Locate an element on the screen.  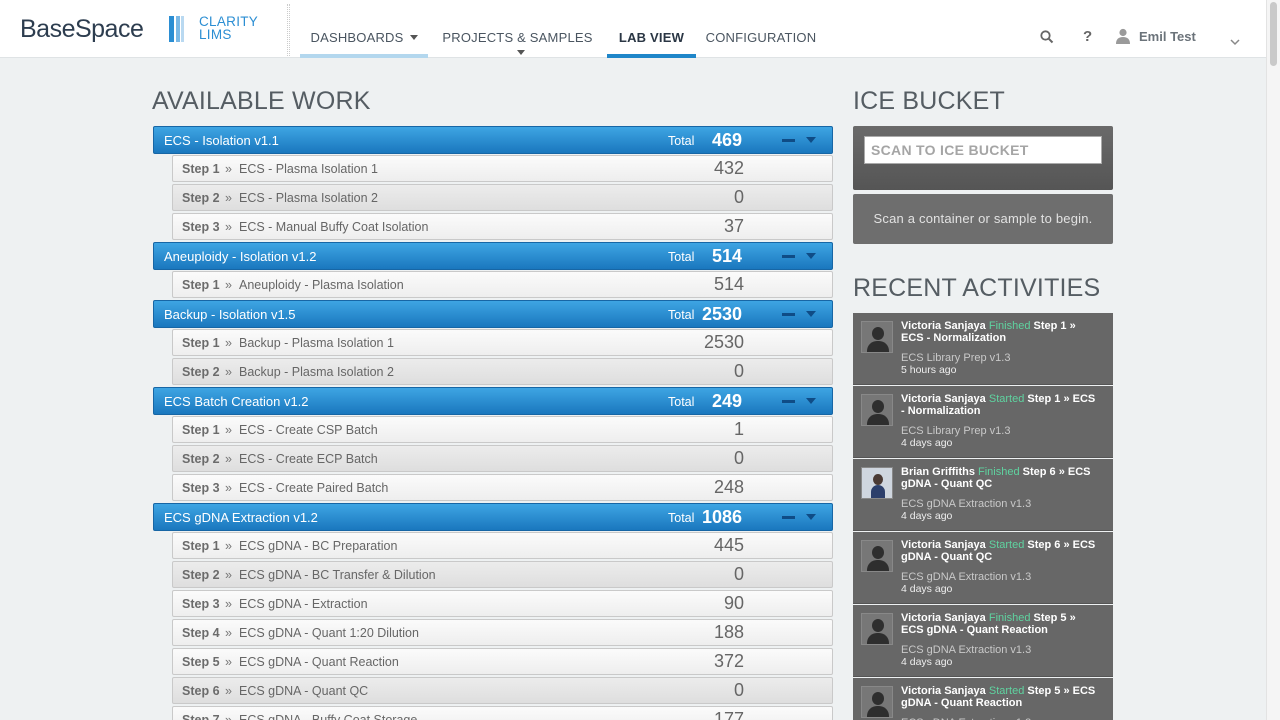
nav-configuration: CONFIGURATION is located at coordinates (761, 29).